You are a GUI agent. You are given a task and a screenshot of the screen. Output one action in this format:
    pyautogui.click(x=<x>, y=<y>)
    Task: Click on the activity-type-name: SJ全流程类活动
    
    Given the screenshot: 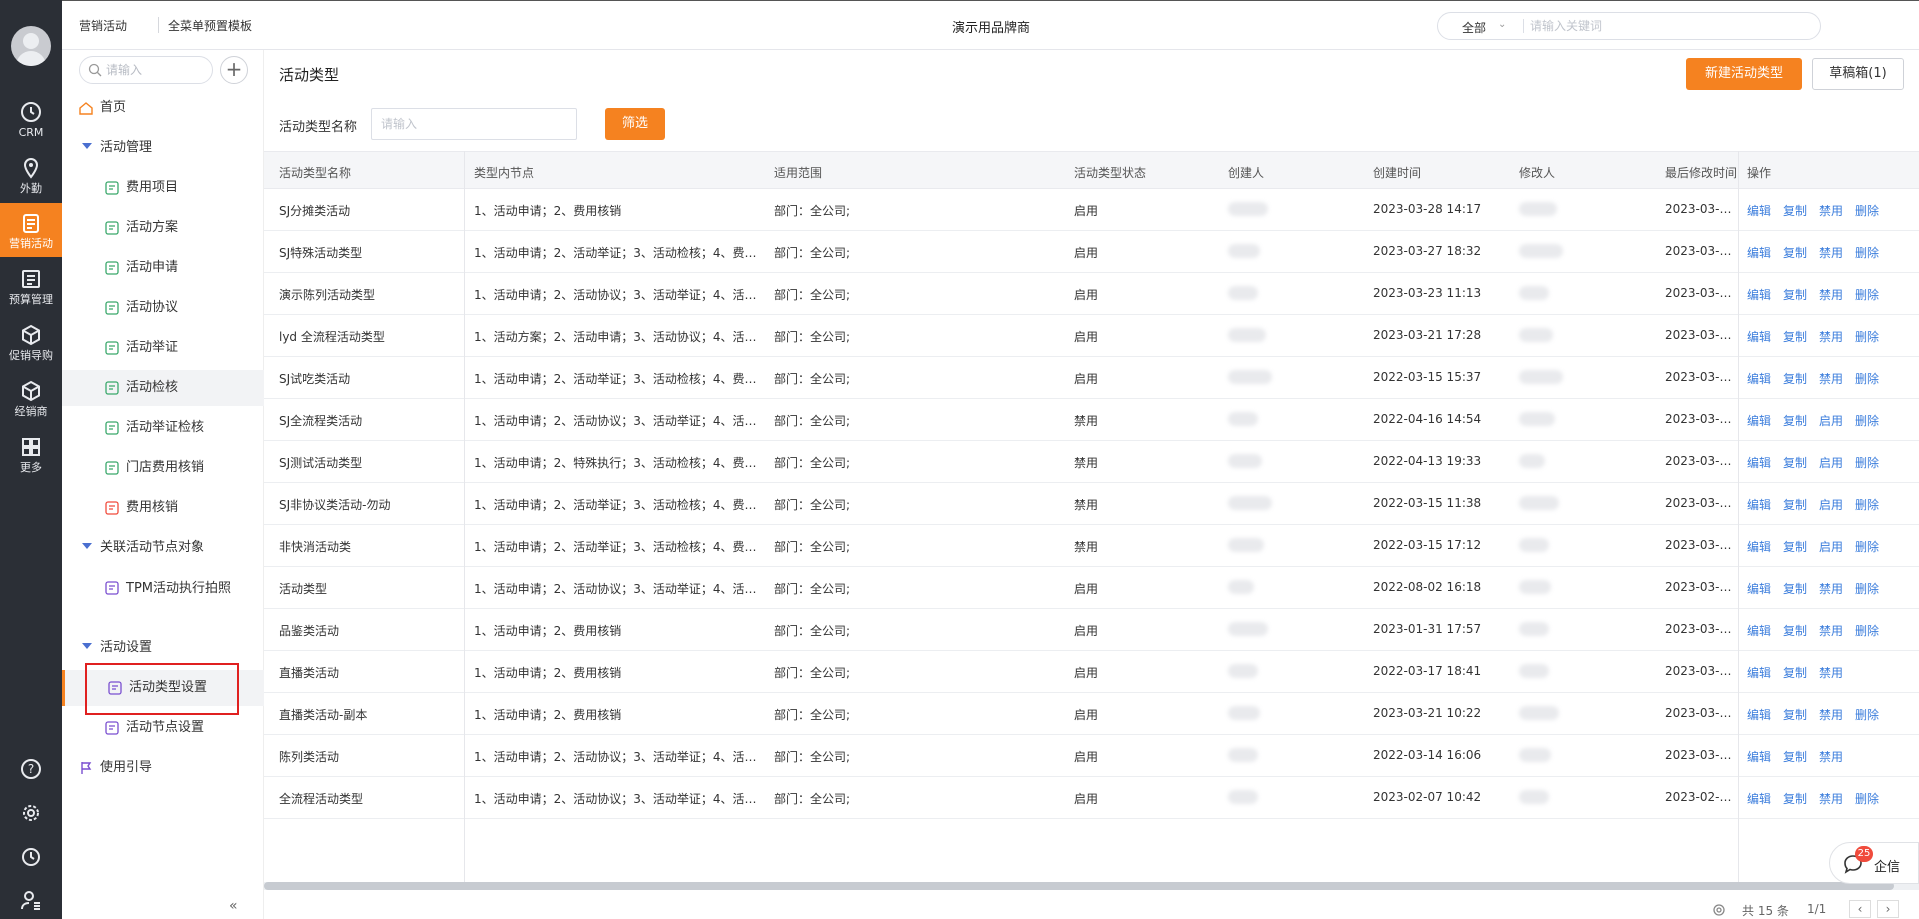 What is the action you would take?
    pyautogui.click(x=369, y=420)
    